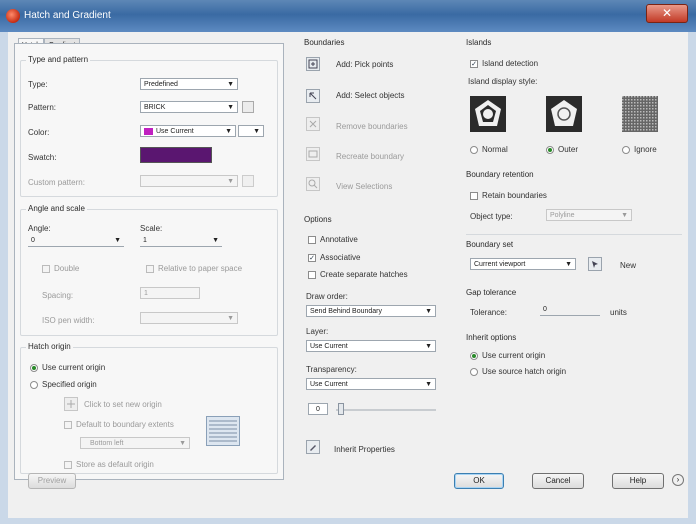  What do you see at coordinates (370, 156) in the screenshot?
I see `recreate-boundary-label: Recreate boundary` at bounding box center [370, 156].